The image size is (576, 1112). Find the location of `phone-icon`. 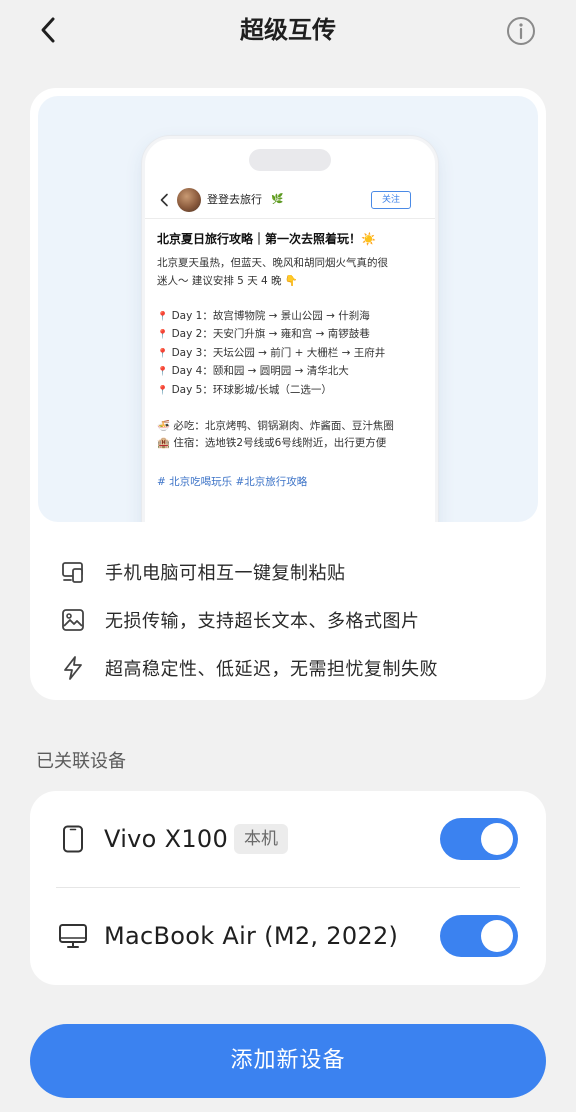

phone-icon is located at coordinates (73, 839).